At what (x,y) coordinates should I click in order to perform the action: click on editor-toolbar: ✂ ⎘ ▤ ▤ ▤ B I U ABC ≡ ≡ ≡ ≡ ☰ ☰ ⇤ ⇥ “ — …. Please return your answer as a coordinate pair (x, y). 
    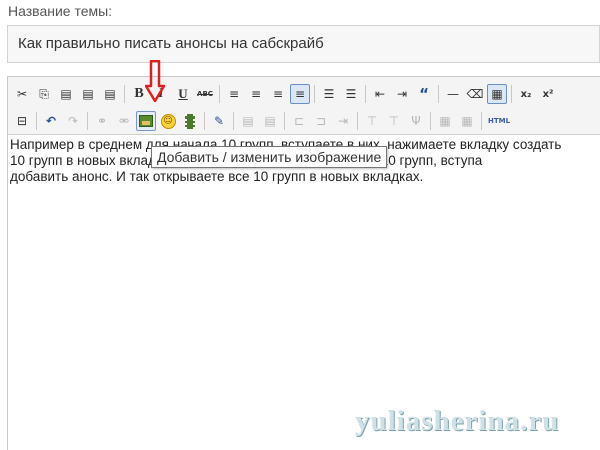
    Looking at the image, I should click on (304, 106).